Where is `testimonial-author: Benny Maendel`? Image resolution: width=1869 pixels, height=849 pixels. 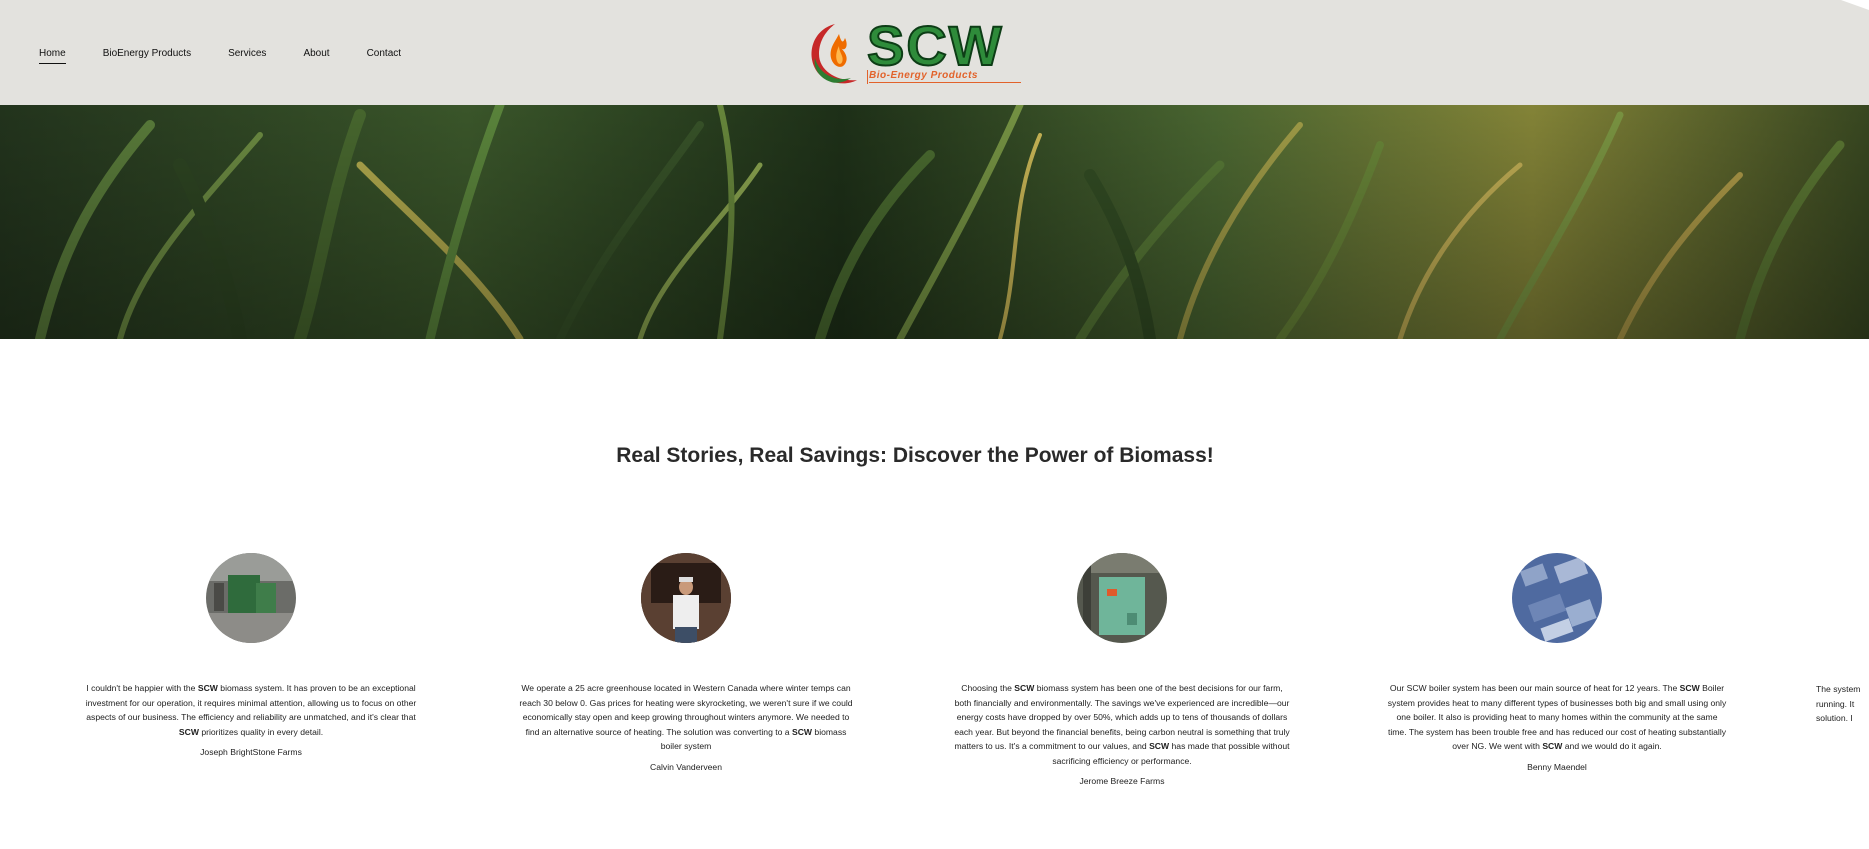
testimonial-author: Benny Maendel is located at coordinates (1557, 766).